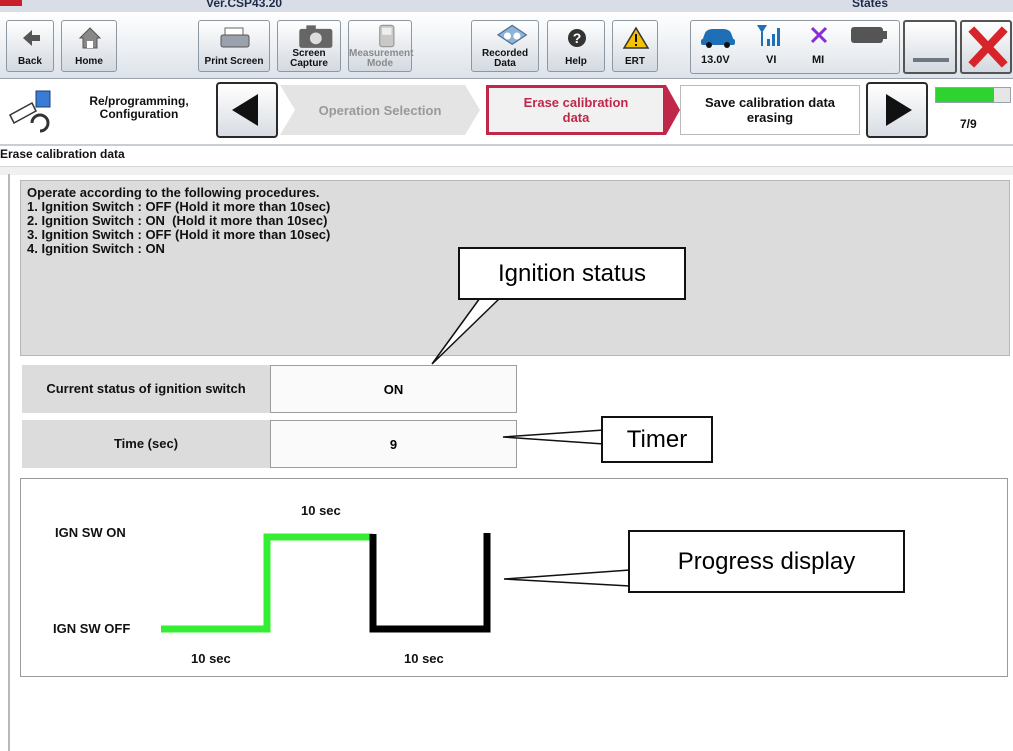 This screenshot has height=751, width=1013. I want to click on home-label: Home, so click(89, 61).